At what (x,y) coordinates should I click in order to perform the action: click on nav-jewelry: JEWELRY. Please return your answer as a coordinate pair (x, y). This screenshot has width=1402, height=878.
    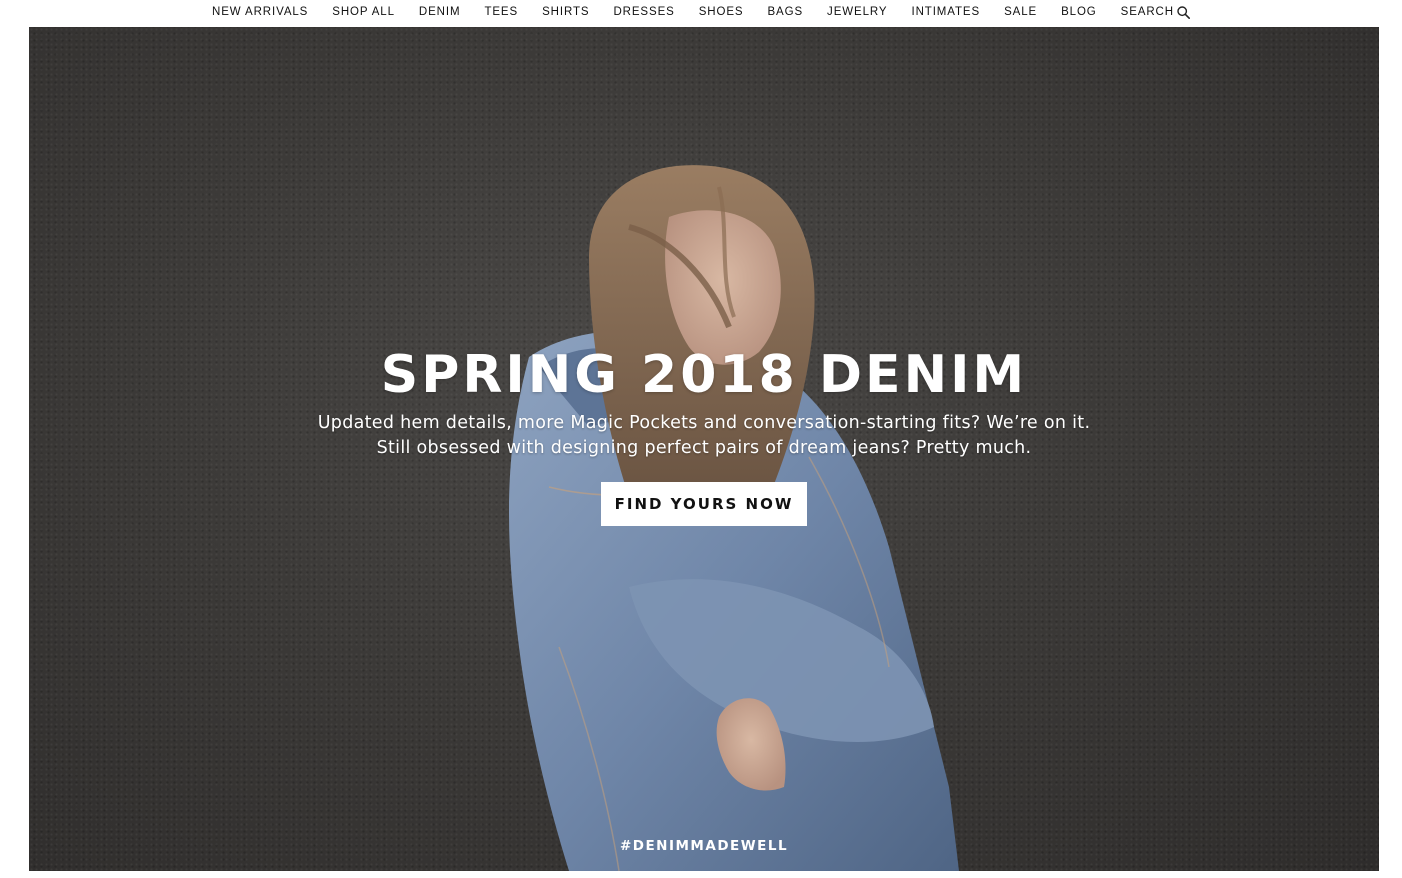
    Looking at the image, I should click on (857, 12).